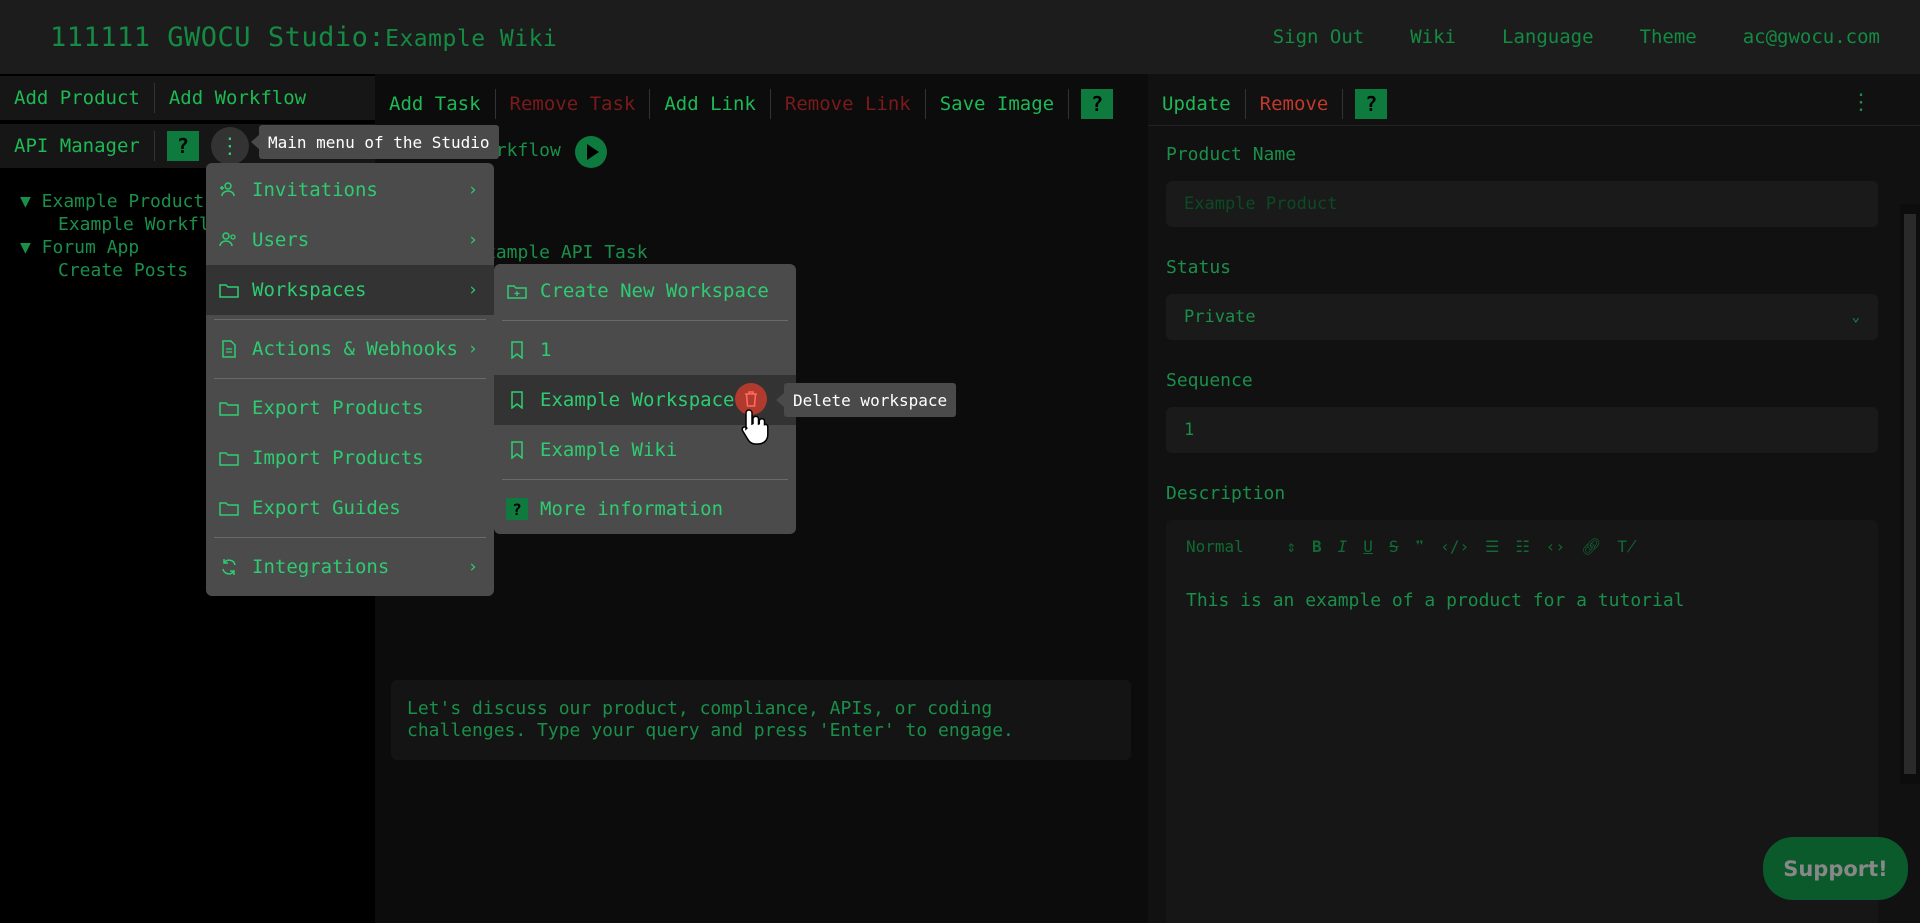 The width and height of the screenshot is (1920, 923). What do you see at coordinates (1199, 267) in the screenshot?
I see `status-label: Status` at bounding box center [1199, 267].